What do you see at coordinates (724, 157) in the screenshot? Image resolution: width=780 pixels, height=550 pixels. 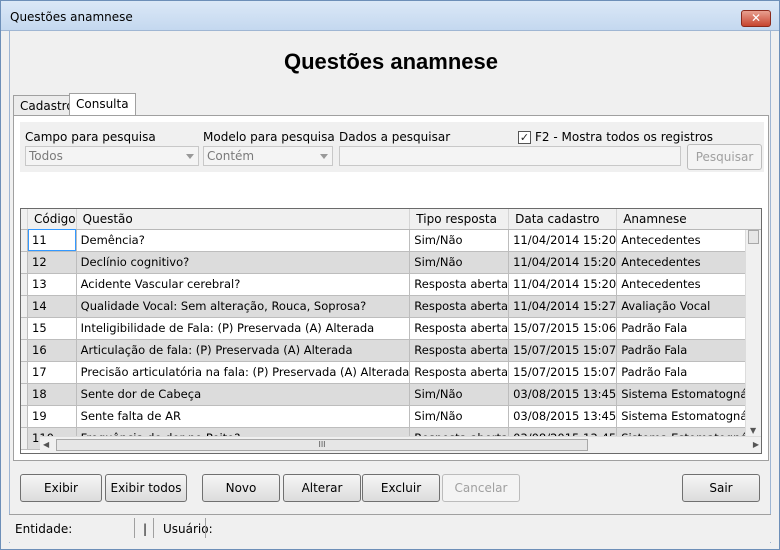 I see `search-button: Pesquisar` at bounding box center [724, 157].